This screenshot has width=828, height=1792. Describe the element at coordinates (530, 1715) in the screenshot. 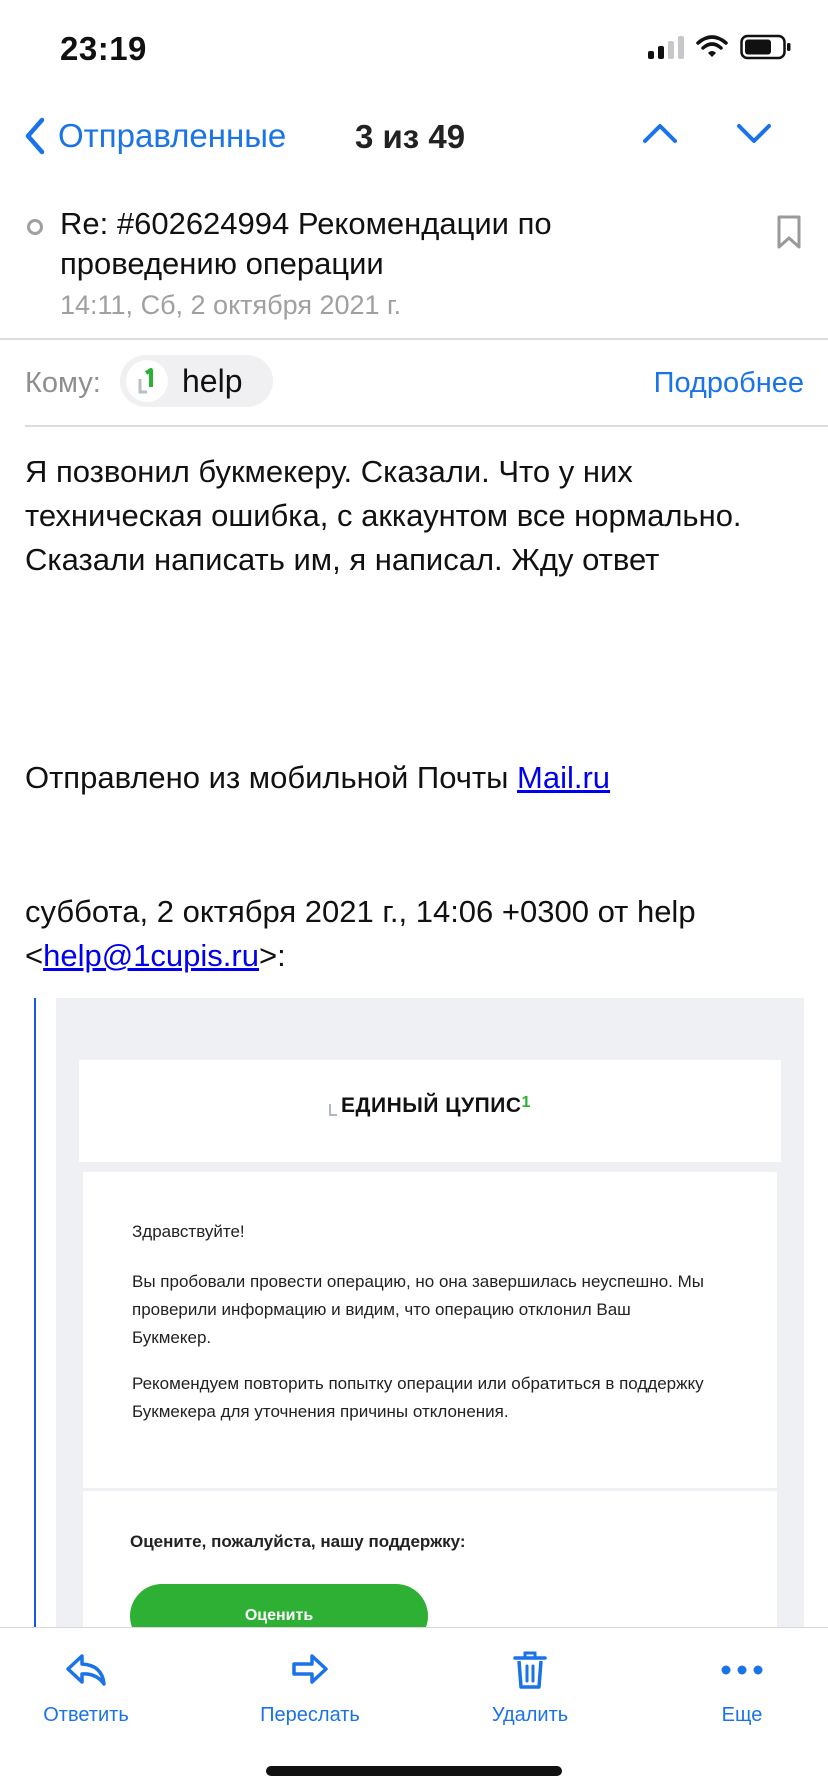

I see `delete-label: Удалить` at that location.